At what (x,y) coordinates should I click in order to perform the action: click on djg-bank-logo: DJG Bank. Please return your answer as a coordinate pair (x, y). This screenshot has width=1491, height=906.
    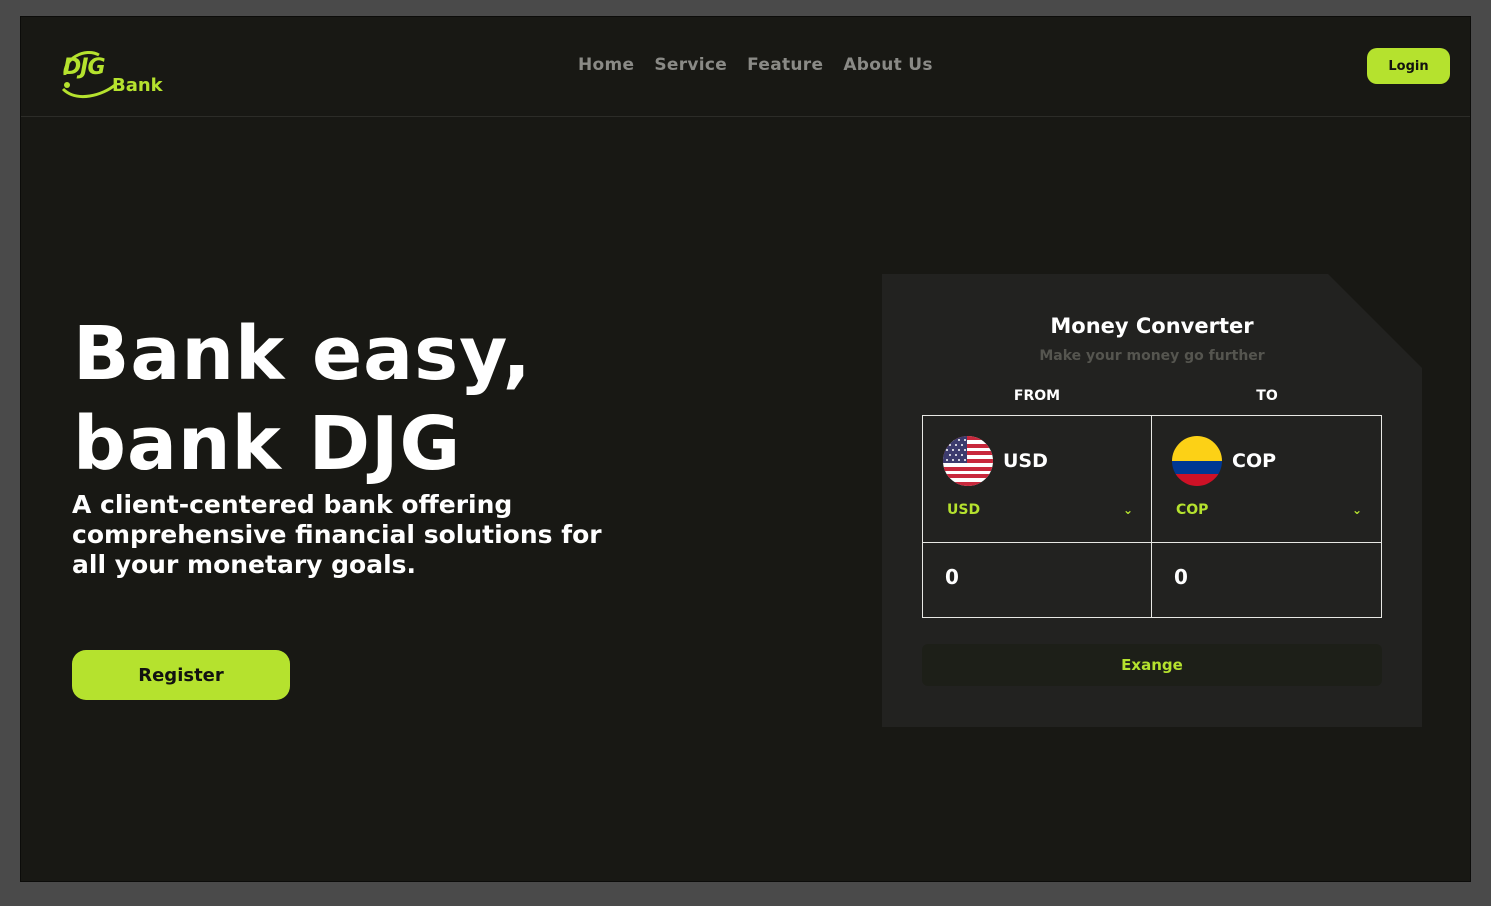
    Looking at the image, I should click on (124, 72).